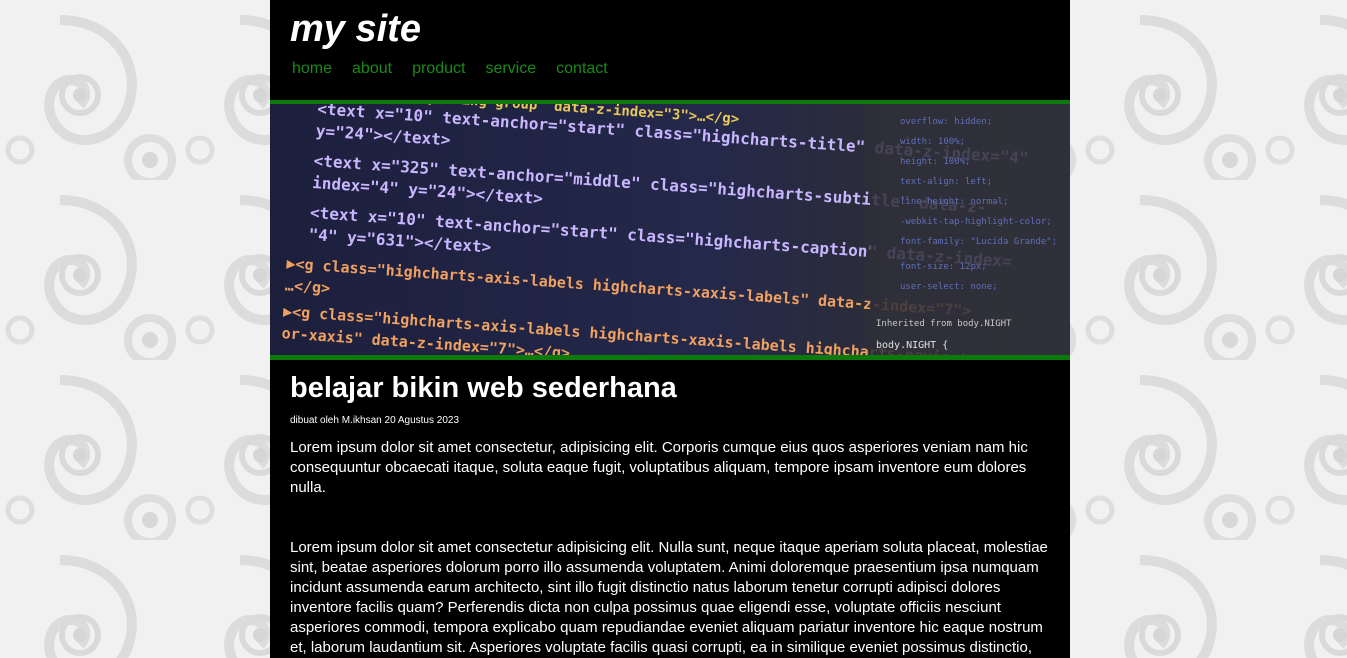 Image resolution: width=1347 pixels, height=658 pixels. What do you see at coordinates (935, 162) in the screenshot?
I see `svg-text: height: 100%;` at bounding box center [935, 162].